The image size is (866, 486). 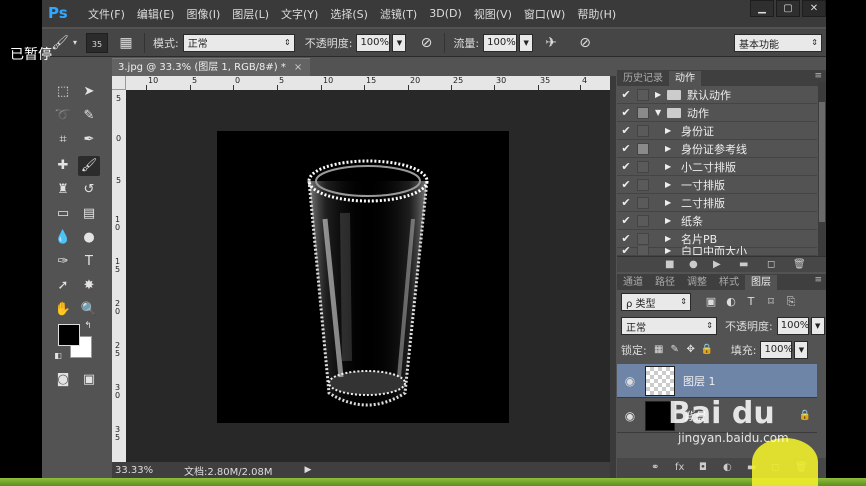 What do you see at coordinates (817, 326) in the screenshot?
I see `layer-opacity-slider-toggle: ▼` at bounding box center [817, 326].